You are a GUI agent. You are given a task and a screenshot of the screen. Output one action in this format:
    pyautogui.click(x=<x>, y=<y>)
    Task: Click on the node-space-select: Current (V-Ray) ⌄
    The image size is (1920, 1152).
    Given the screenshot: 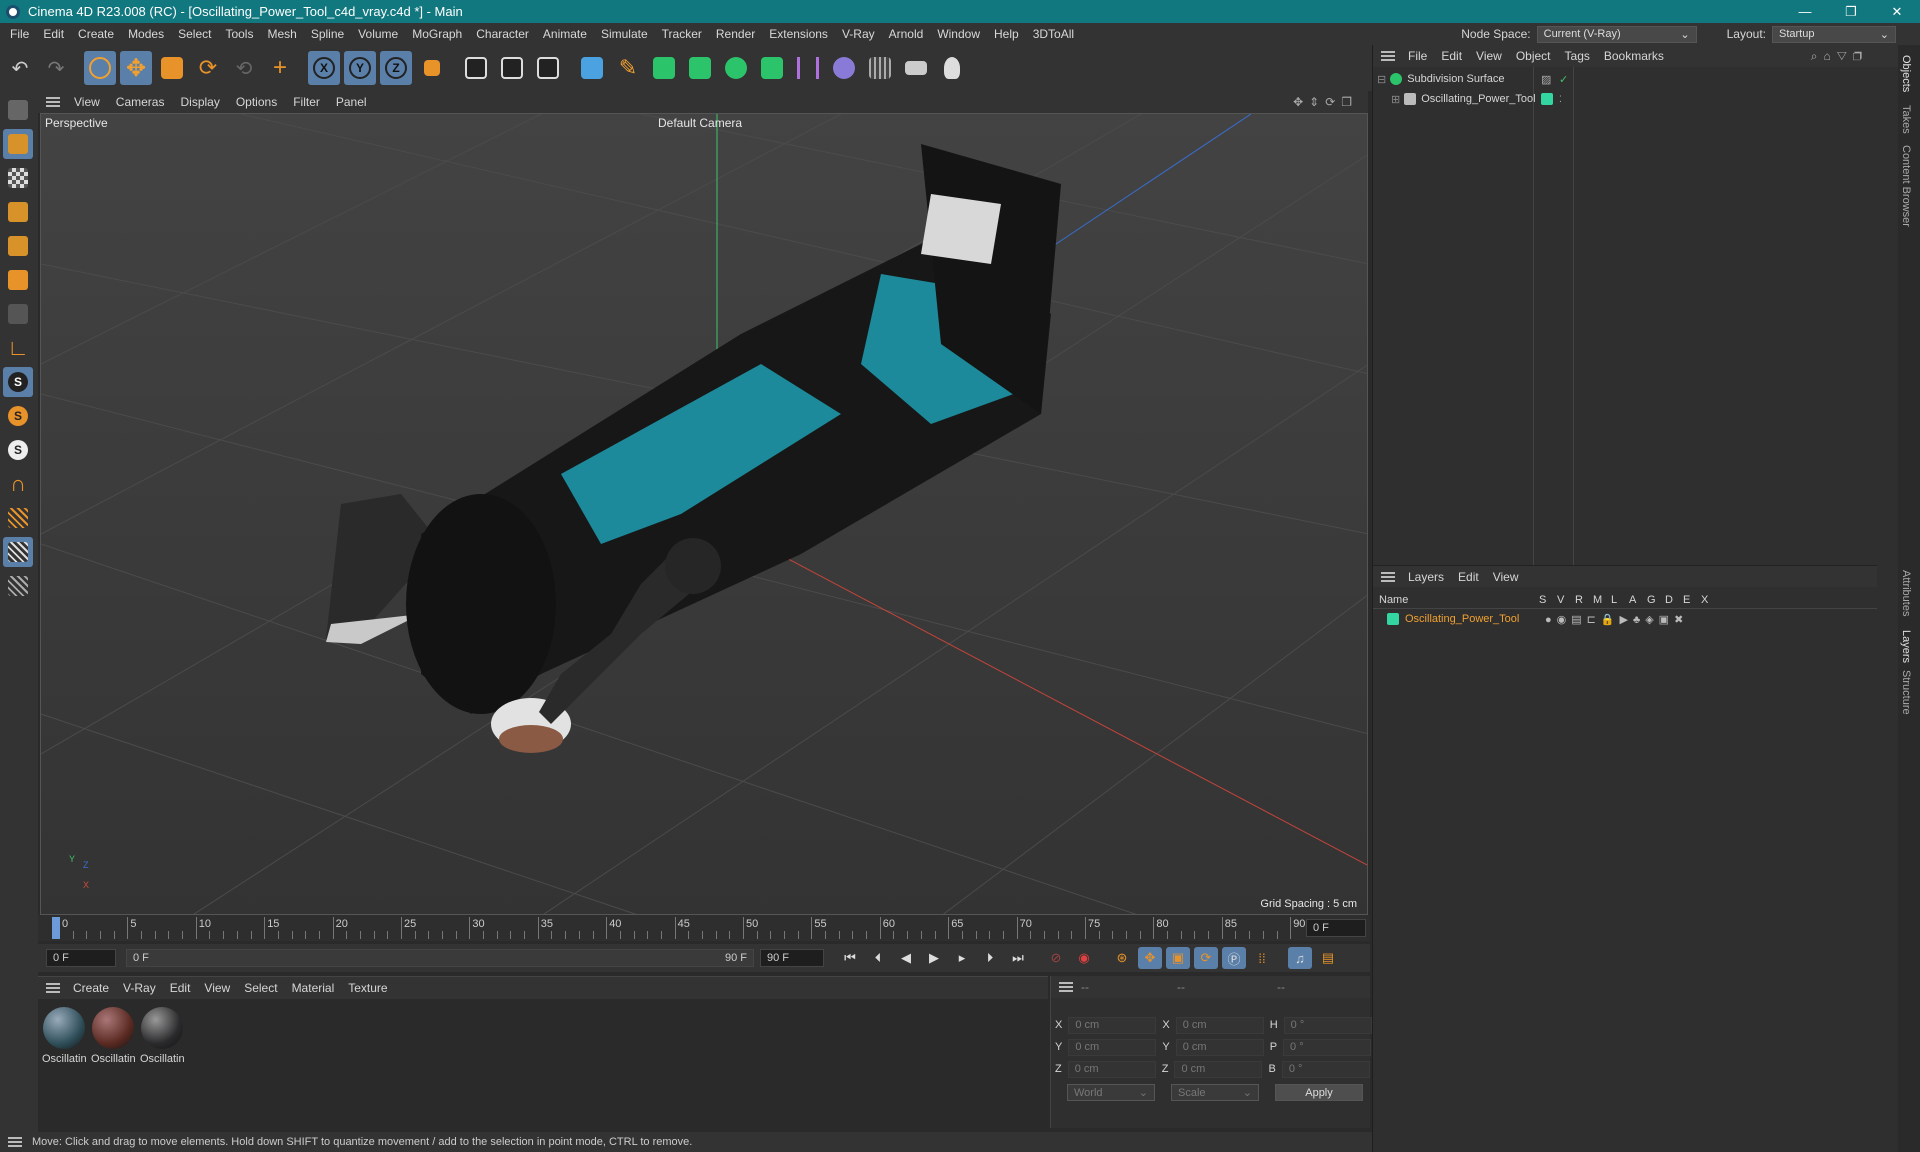 What is the action you would take?
    pyautogui.click(x=1616, y=34)
    